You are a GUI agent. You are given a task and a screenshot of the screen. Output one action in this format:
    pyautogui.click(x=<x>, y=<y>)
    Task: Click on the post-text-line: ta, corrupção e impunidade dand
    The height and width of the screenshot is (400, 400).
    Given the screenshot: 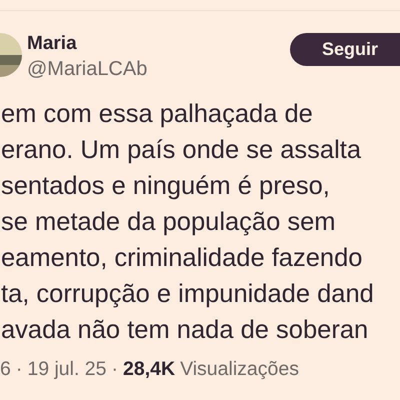 What is the action you would take?
    pyautogui.click(x=187, y=294)
    